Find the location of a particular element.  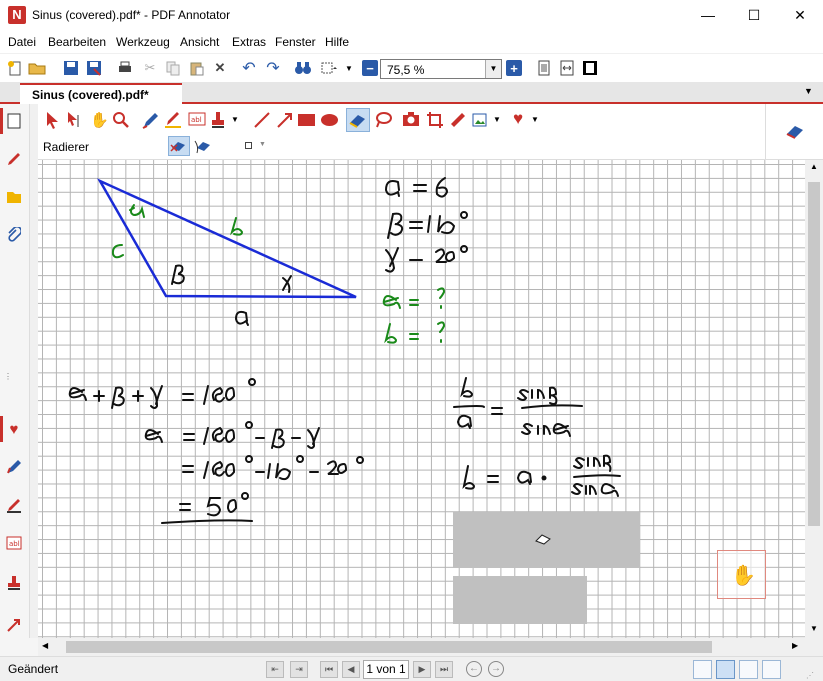

lasso-tool-icon is located at coordinates (383, 121).